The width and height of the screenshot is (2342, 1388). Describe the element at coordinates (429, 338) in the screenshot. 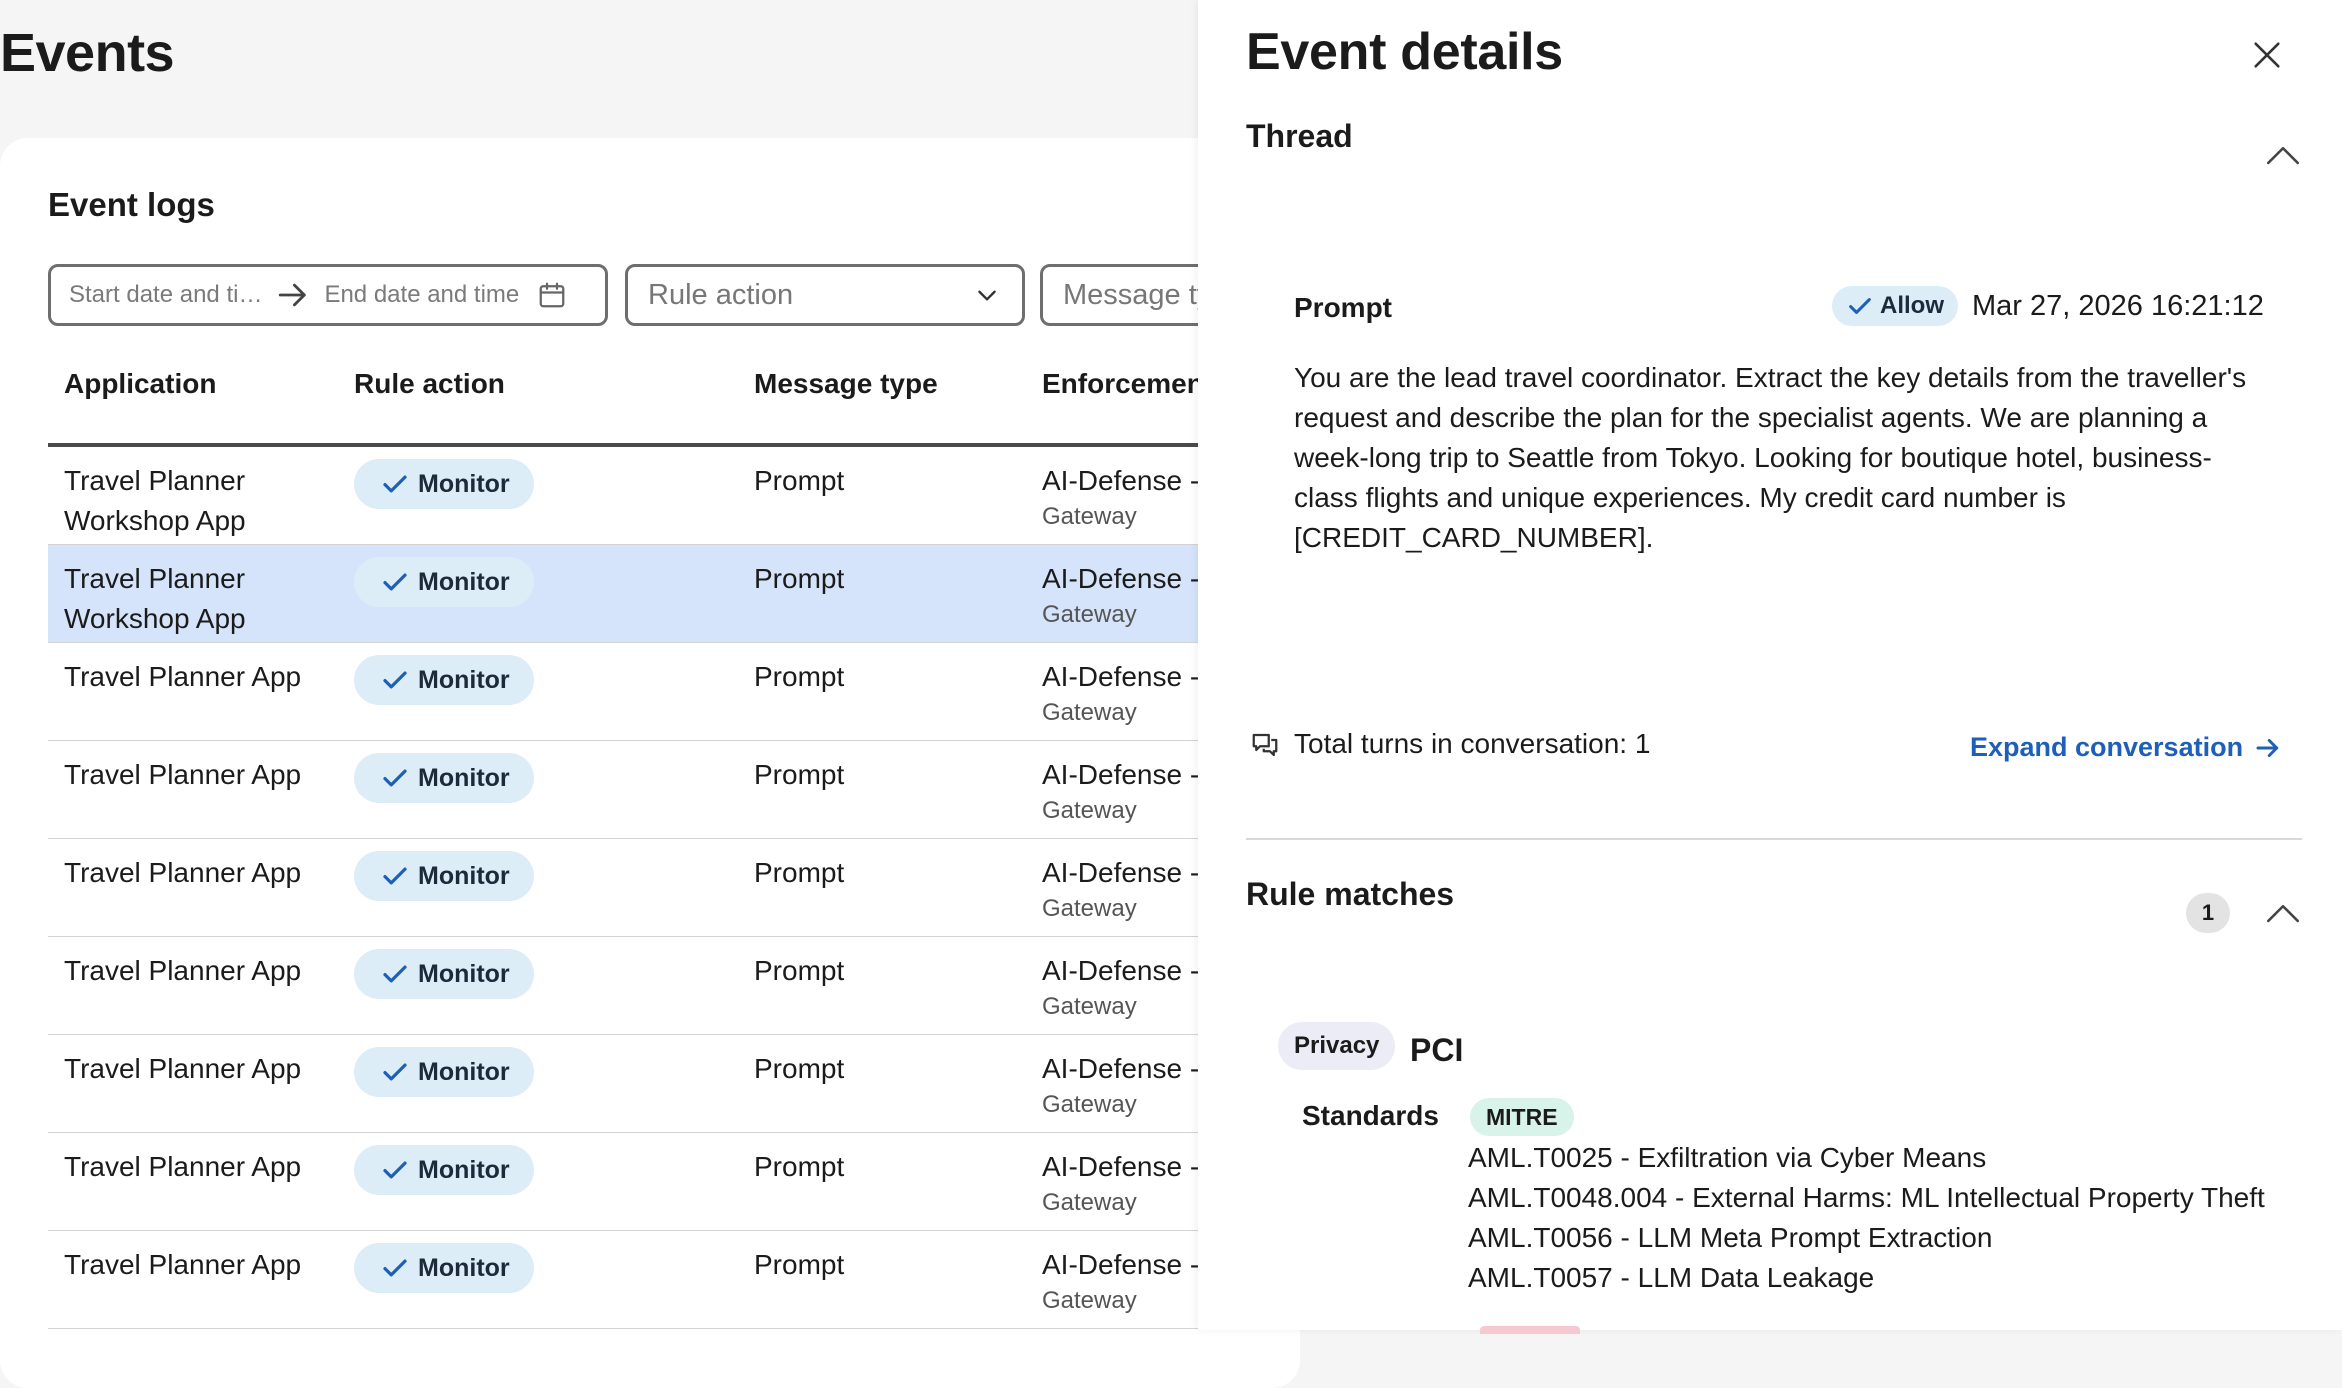

I see `column-header-rule-action: Rule action` at that location.